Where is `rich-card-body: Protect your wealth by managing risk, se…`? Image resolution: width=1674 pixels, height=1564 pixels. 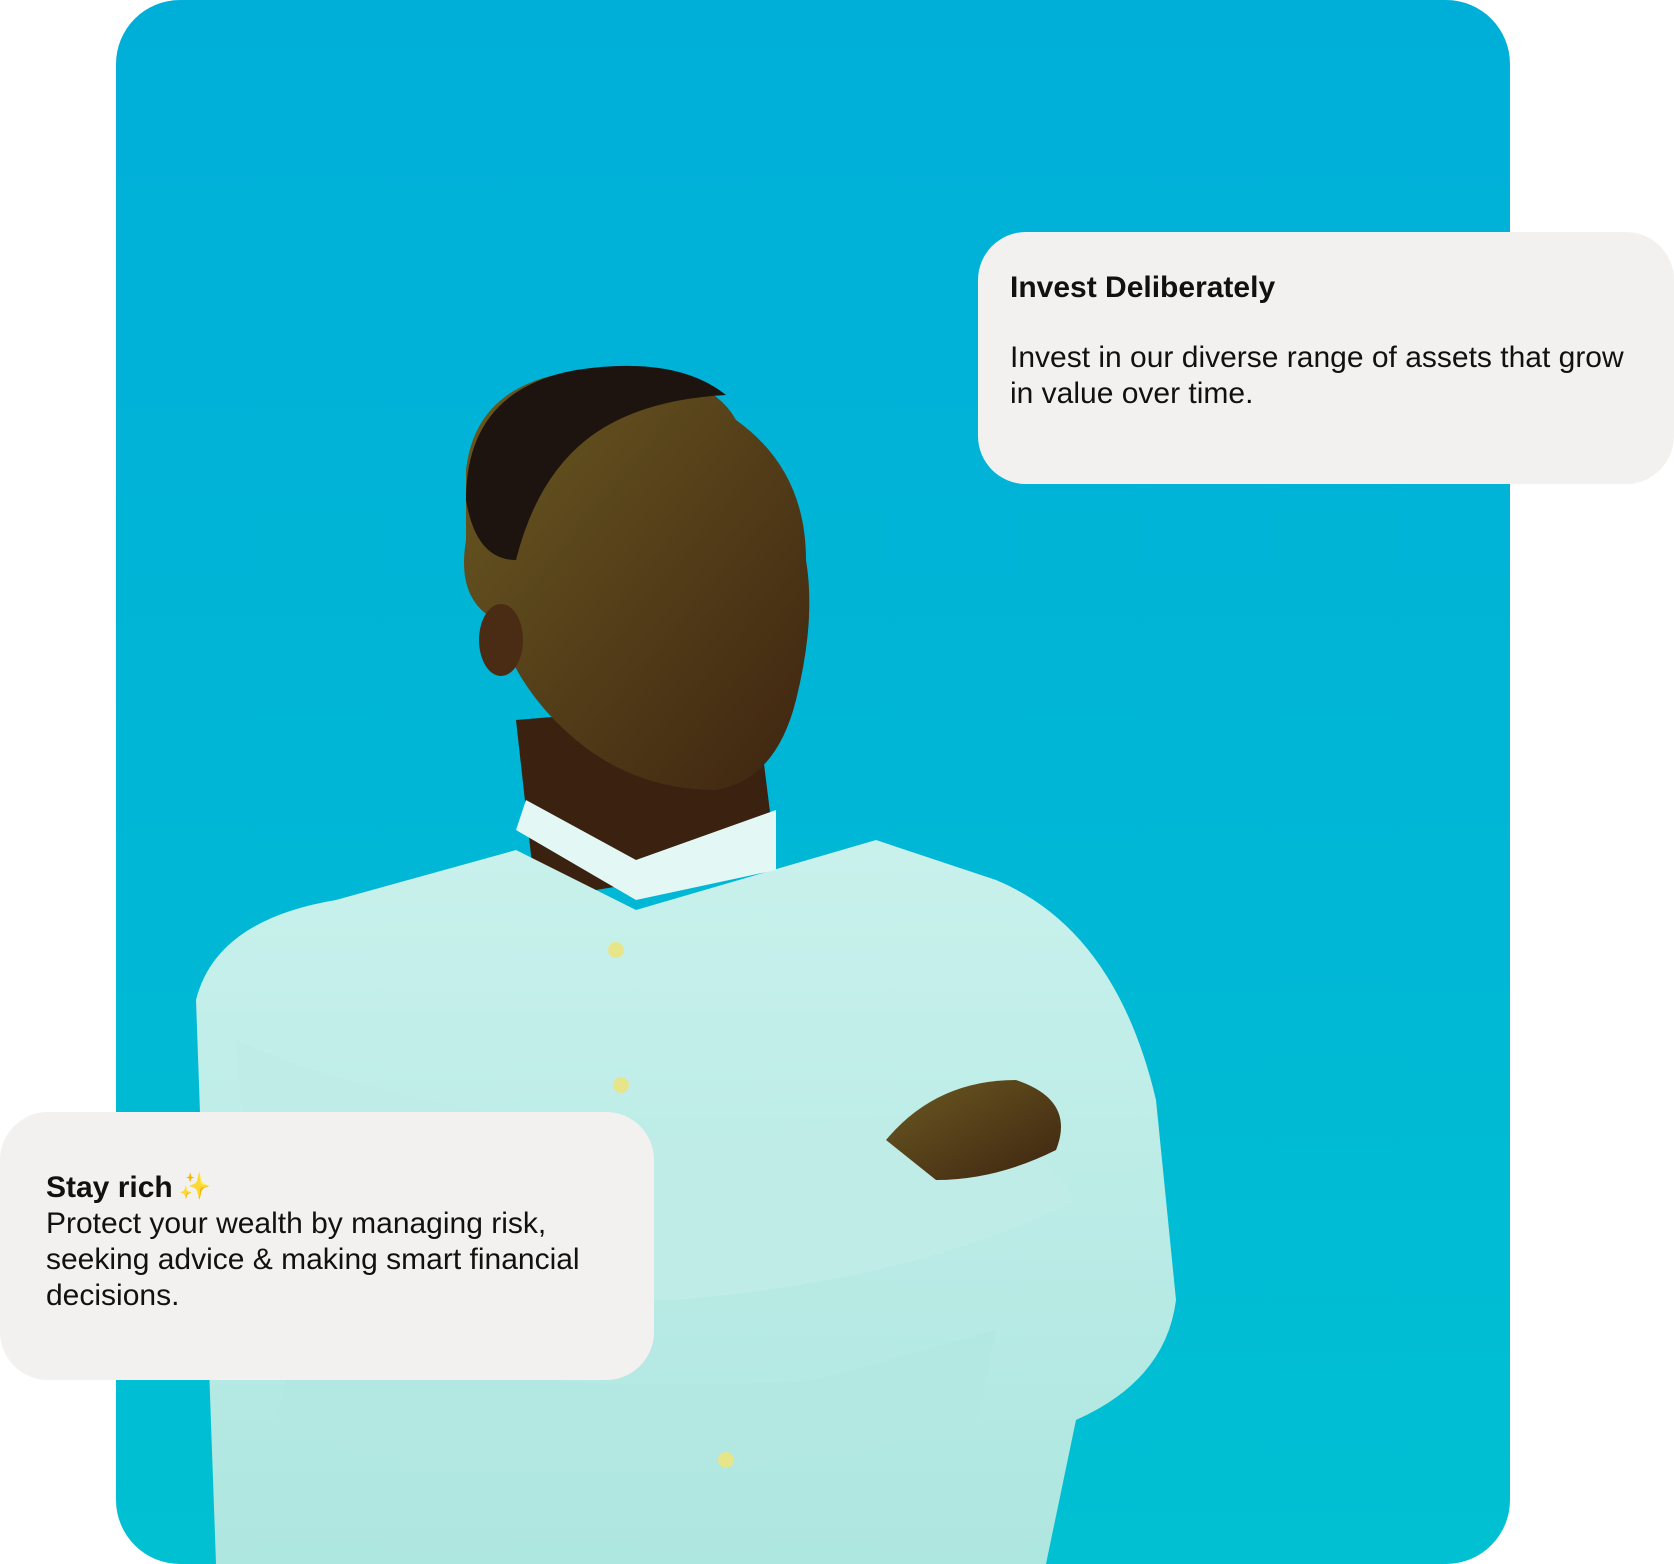 rich-card-body: Protect your wealth by managing risk, se… is located at coordinates (313, 1259).